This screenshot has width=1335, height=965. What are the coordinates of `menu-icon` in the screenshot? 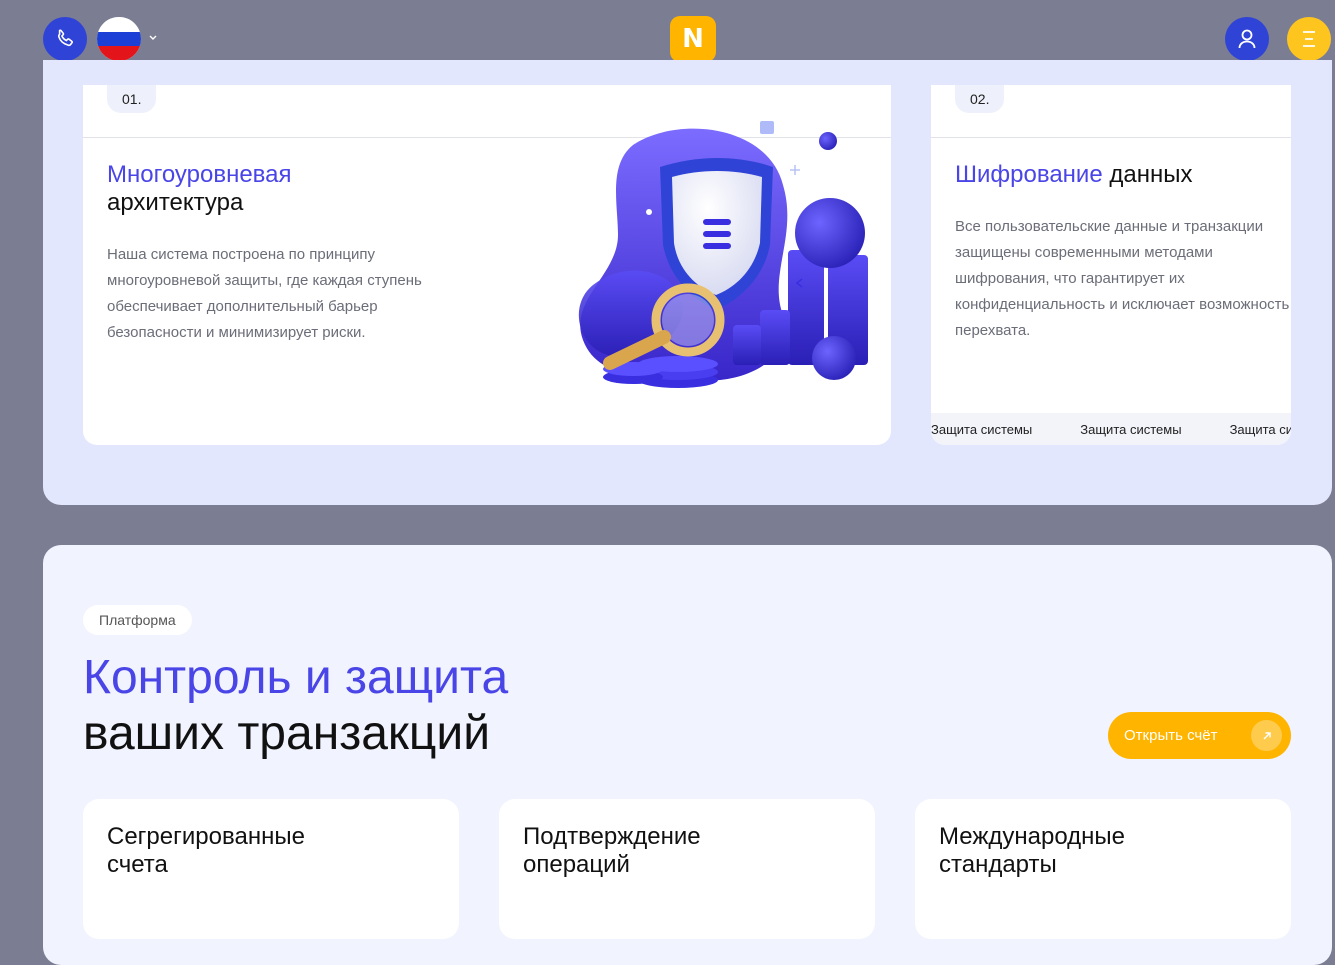 It's located at (1309, 39).